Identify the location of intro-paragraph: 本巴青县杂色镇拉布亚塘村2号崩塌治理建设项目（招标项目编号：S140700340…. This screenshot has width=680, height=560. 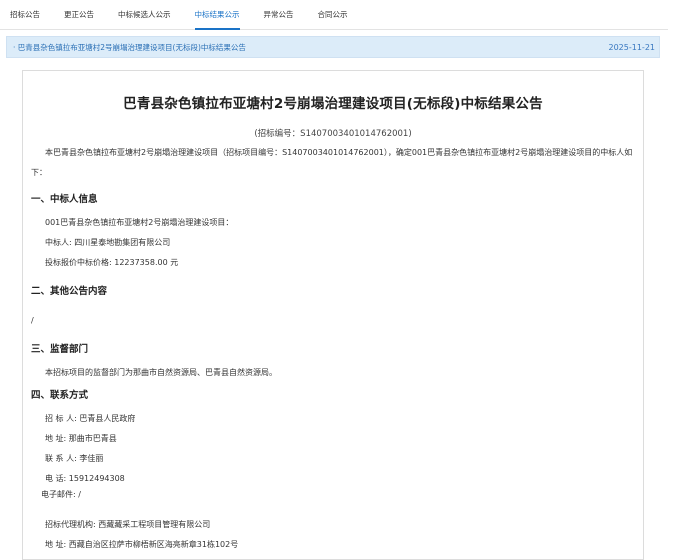
(332, 162).